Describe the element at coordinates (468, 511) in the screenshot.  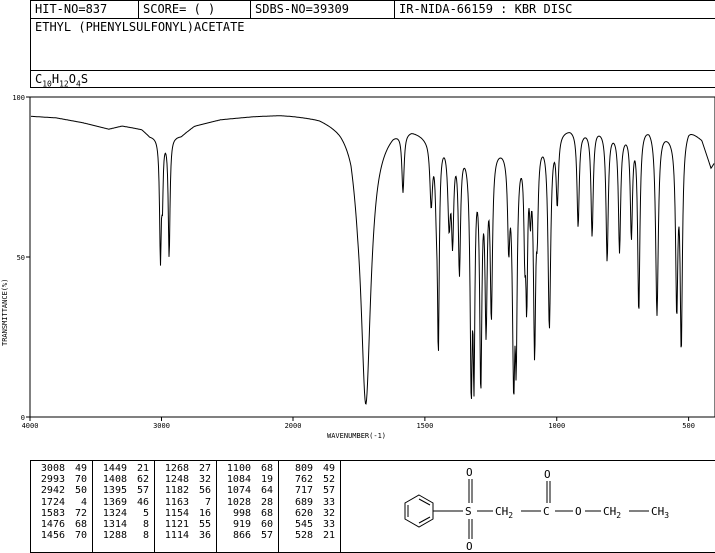
I see `atom-s: S` at that location.